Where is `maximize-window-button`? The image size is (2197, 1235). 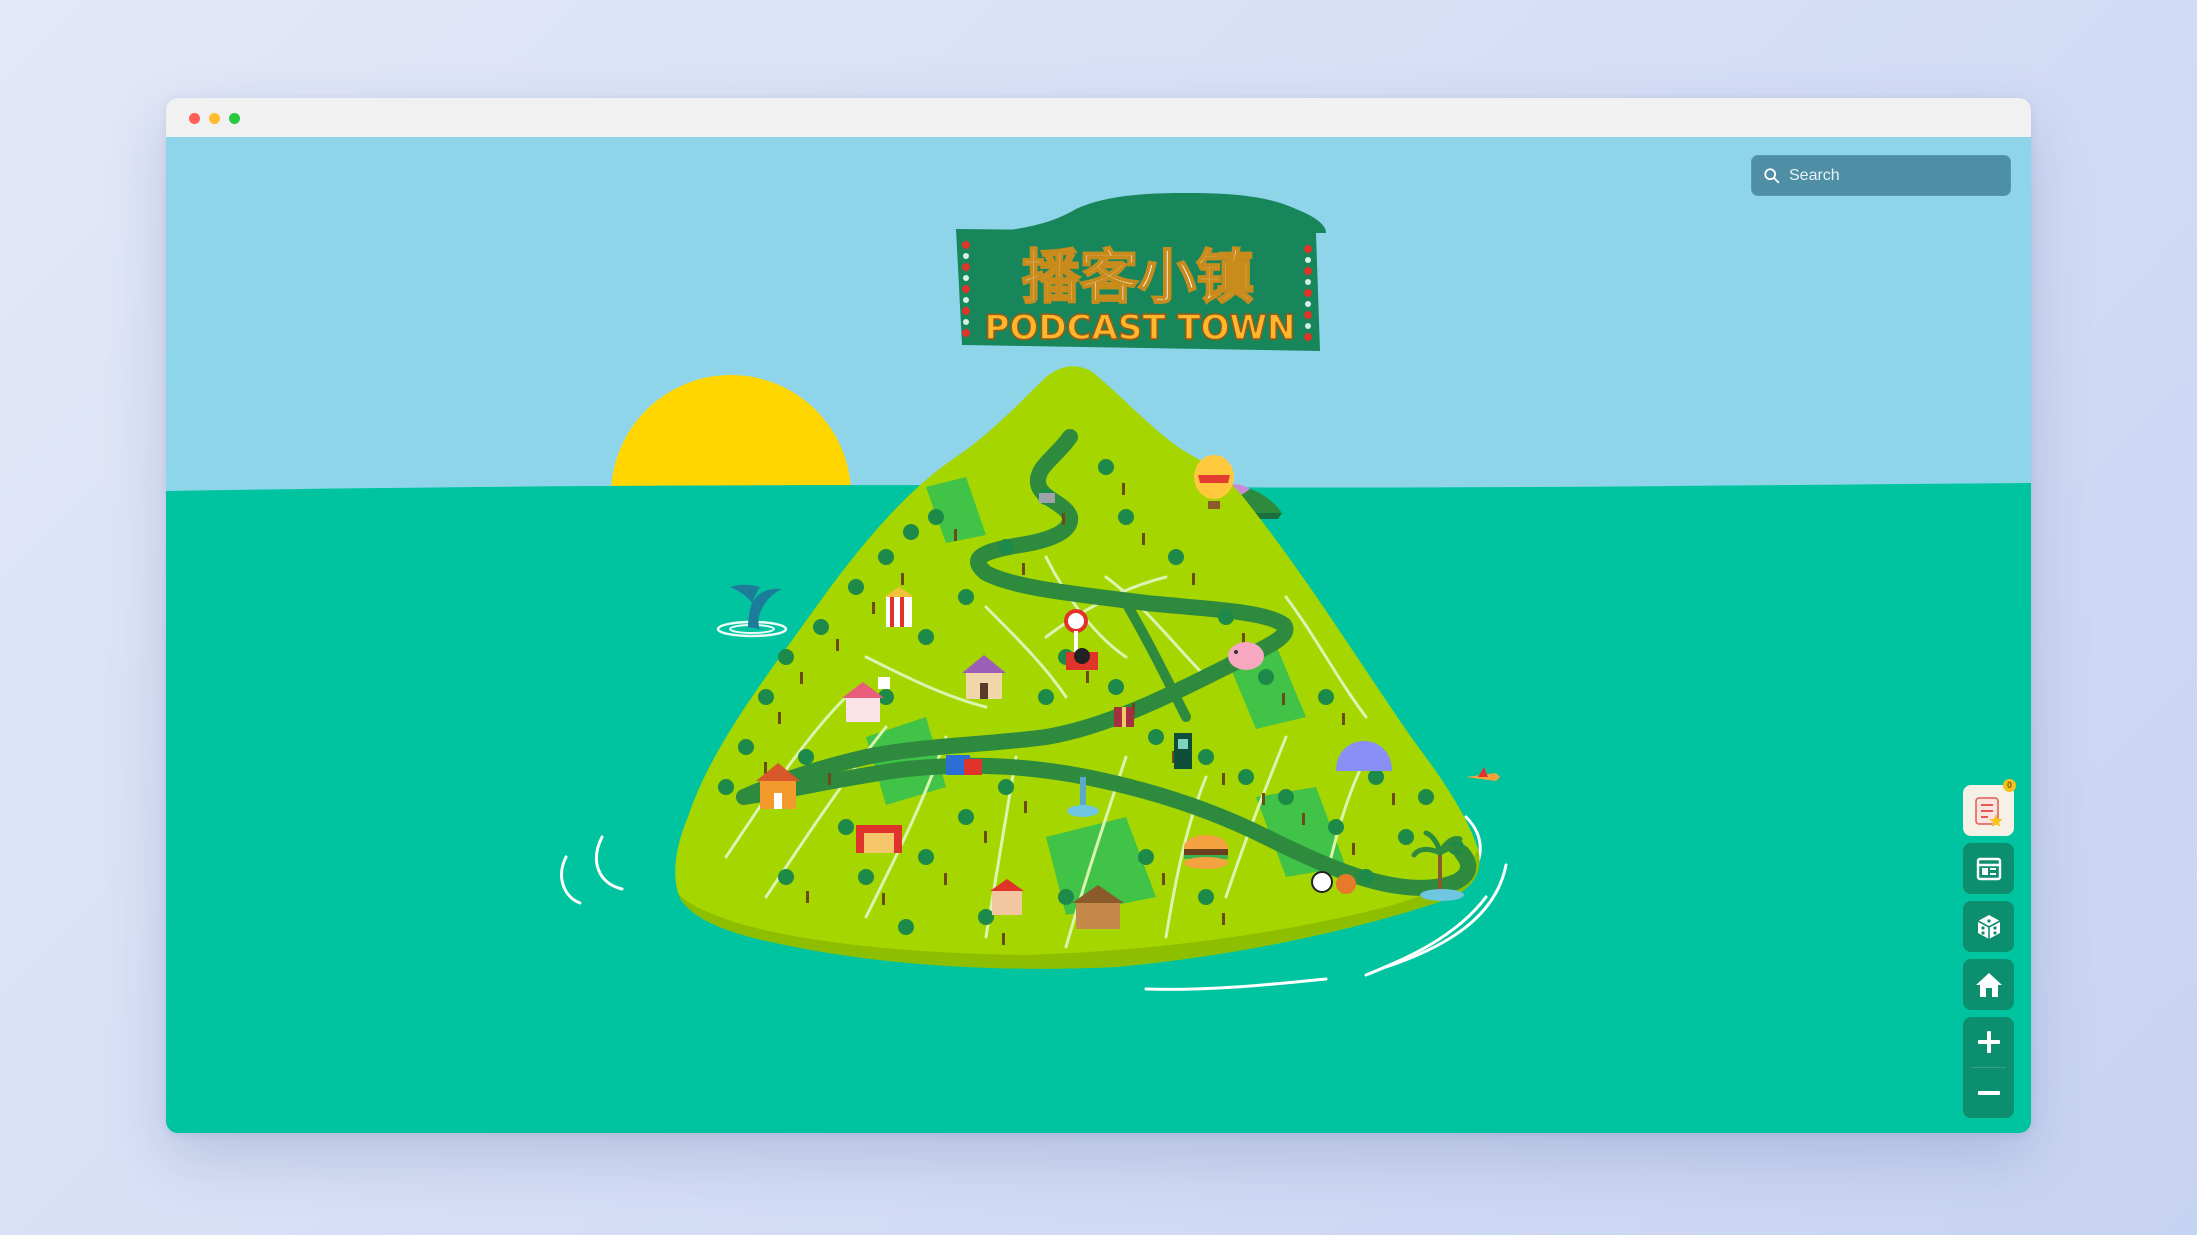
maximize-window-button is located at coordinates (234, 118).